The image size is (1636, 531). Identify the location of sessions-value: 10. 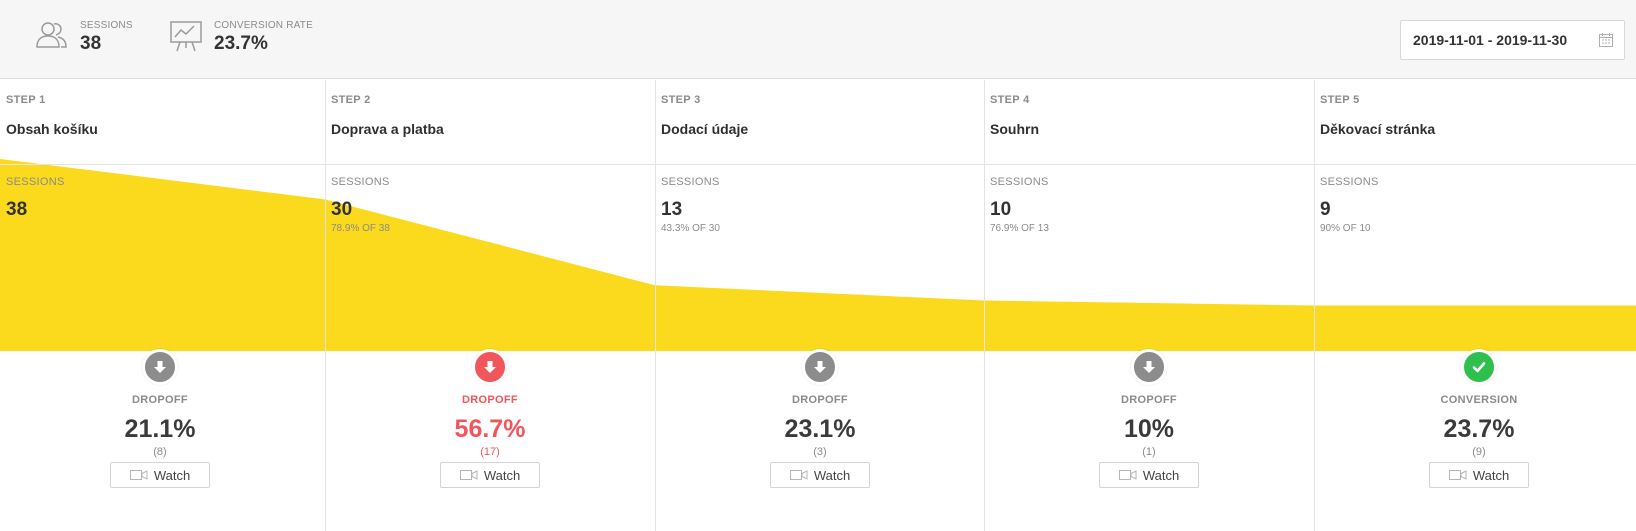
(1001, 209).